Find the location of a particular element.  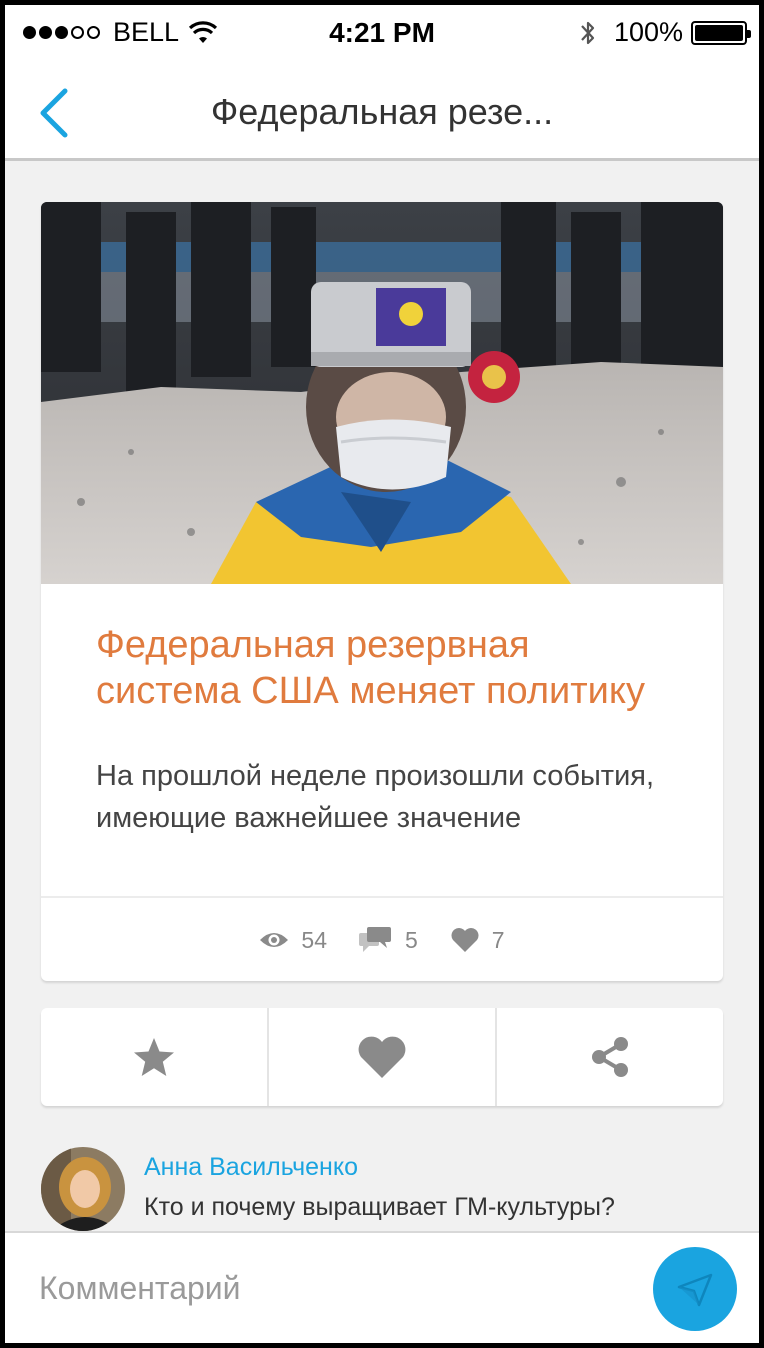

comment-input-bar is located at coordinates (382, 1287).